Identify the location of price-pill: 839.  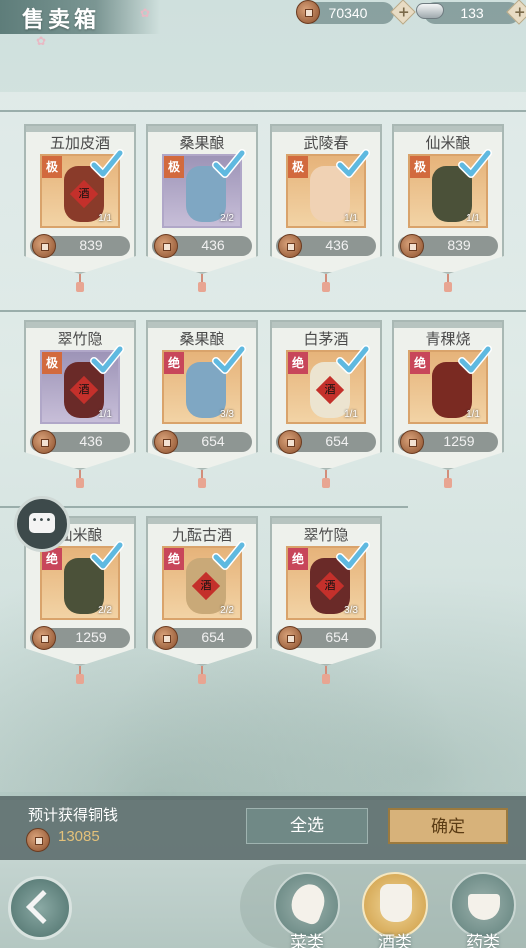
(448, 246).